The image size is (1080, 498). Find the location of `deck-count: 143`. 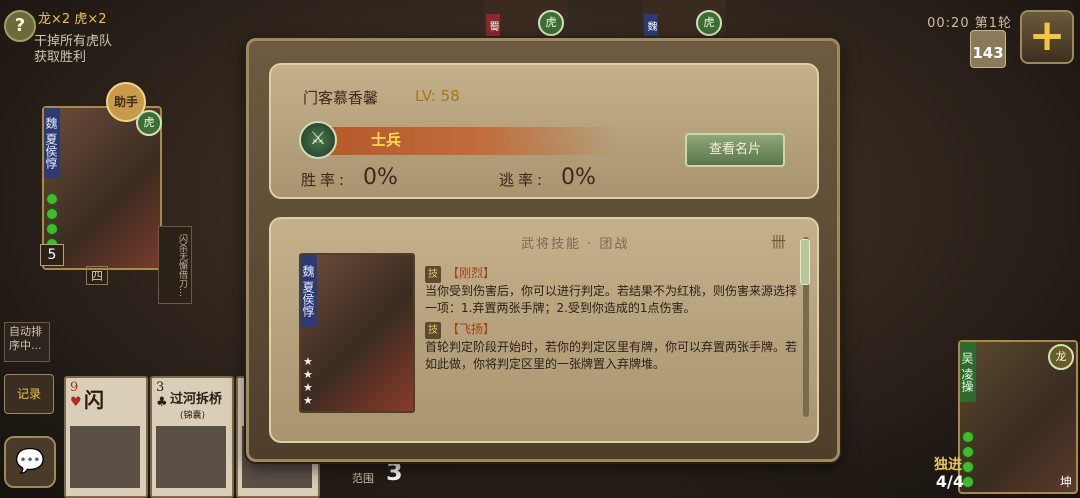

deck-count: 143 is located at coordinates (988, 49).